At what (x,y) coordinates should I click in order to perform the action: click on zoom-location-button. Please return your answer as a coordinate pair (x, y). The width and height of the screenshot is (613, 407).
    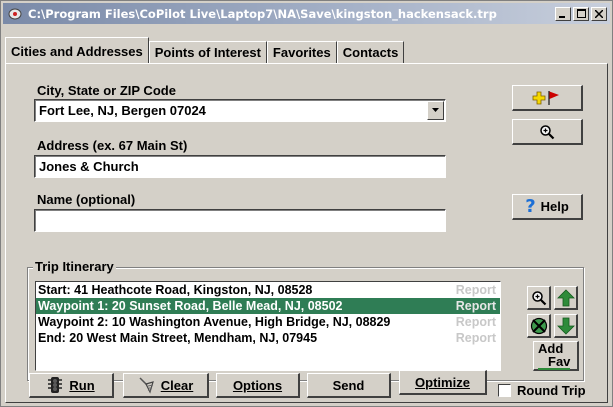
    Looking at the image, I should click on (547, 132).